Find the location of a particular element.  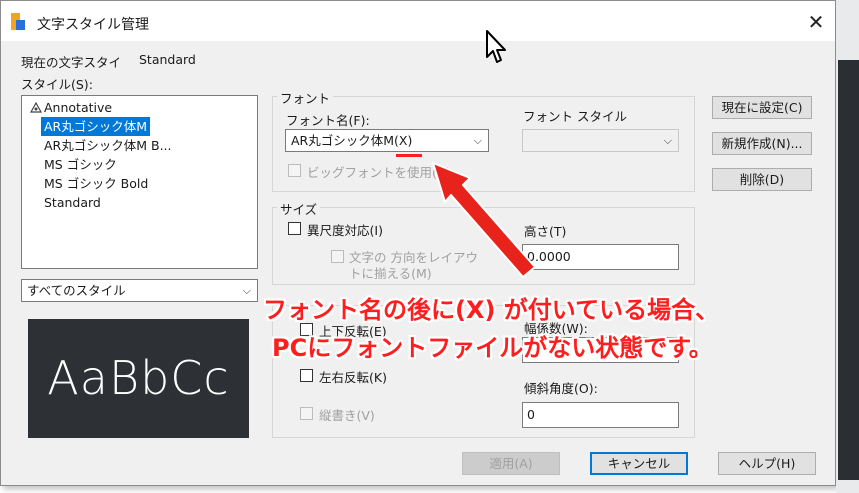

oblique-angle-input: 0 is located at coordinates (600, 415).